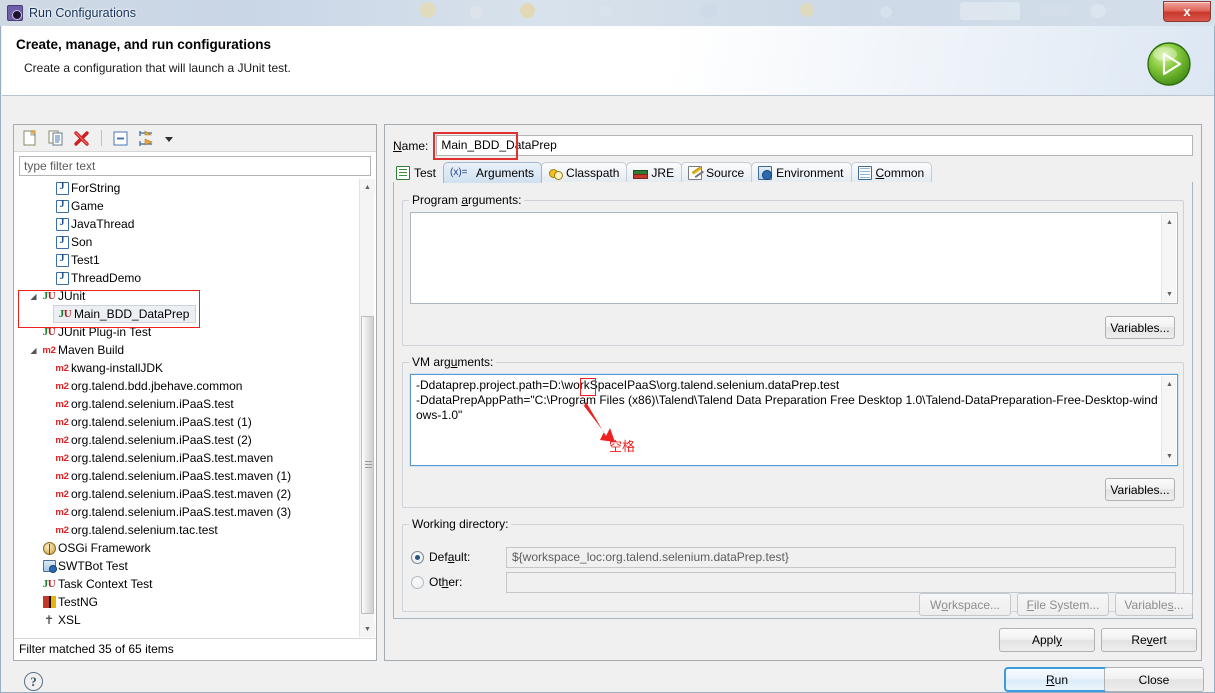  I want to click on tab-common: Common, so click(891, 172).